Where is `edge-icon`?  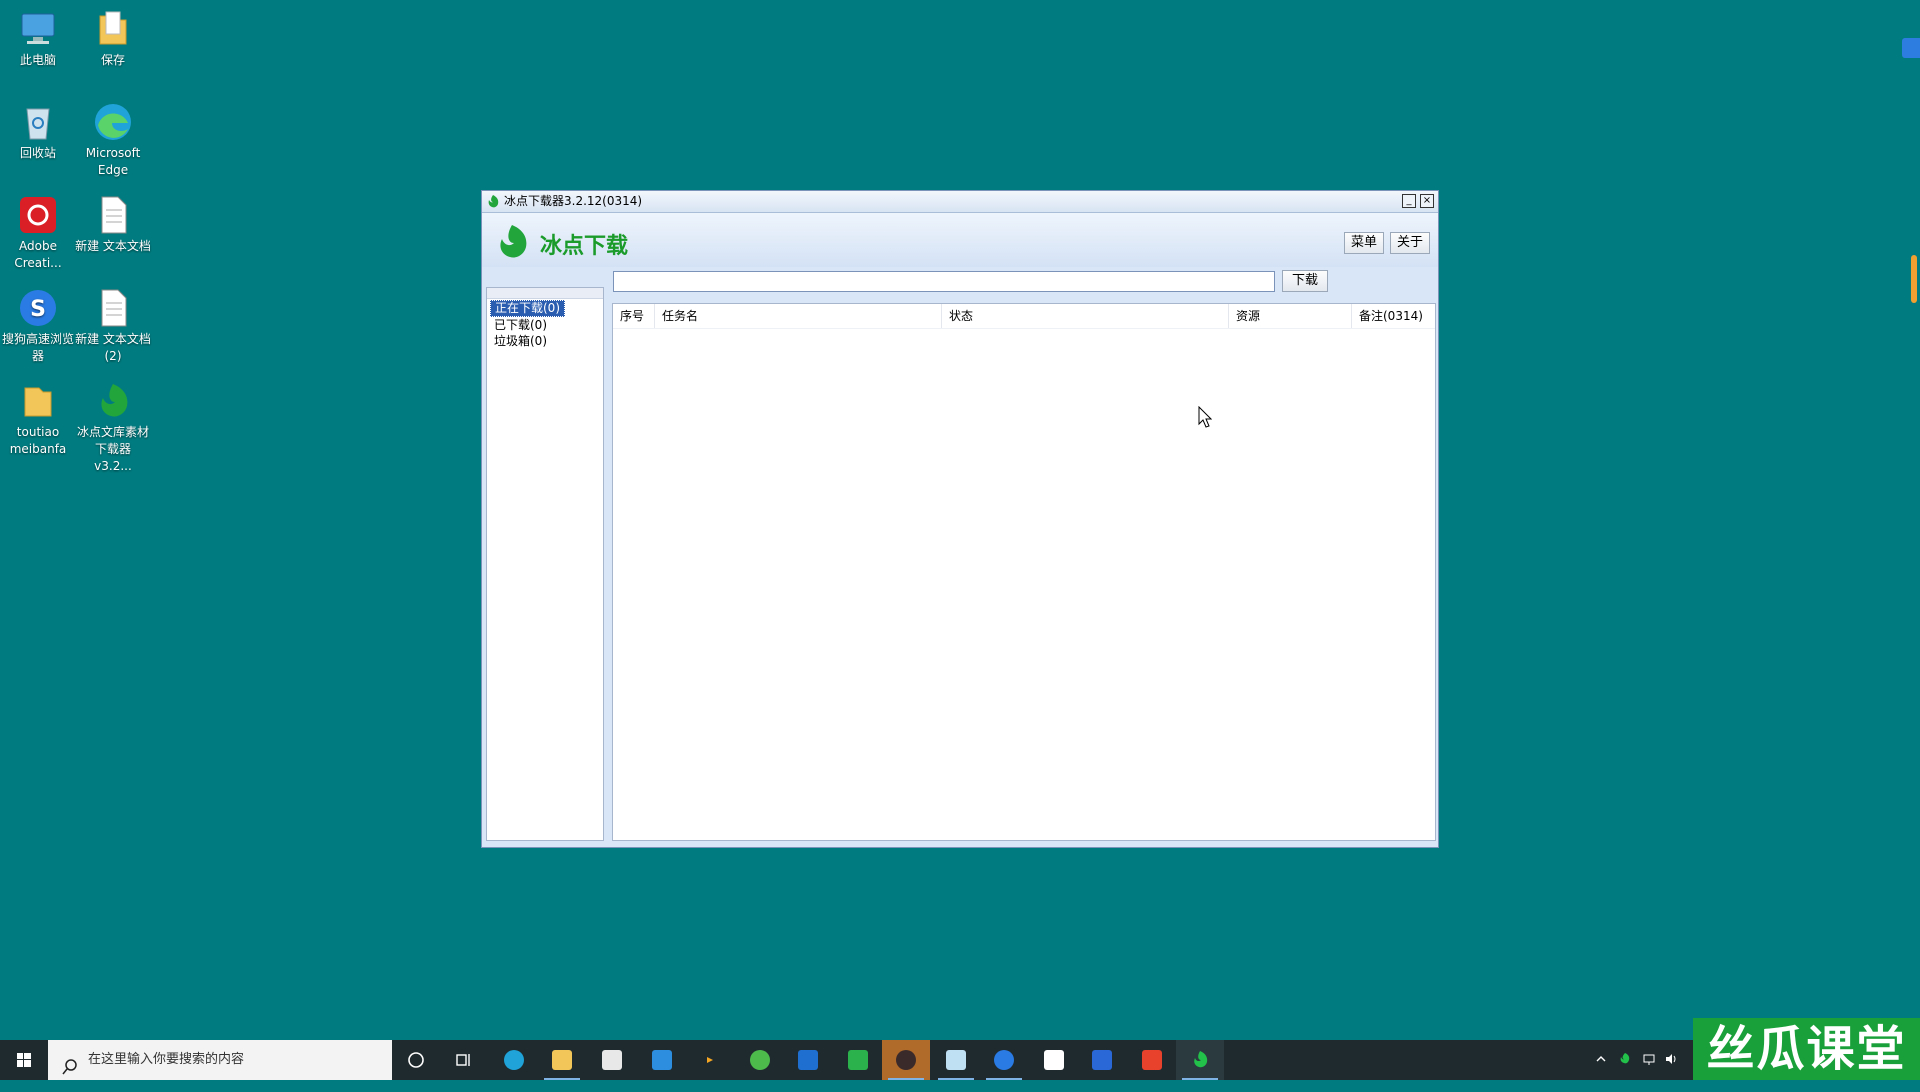 edge-icon is located at coordinates (514, 1060).